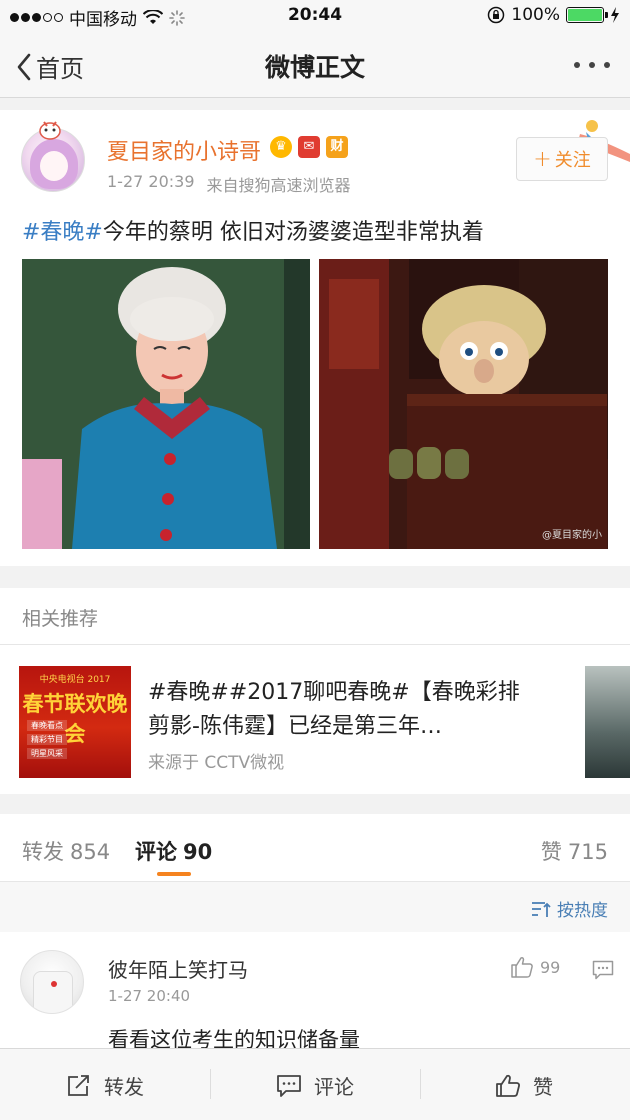 This screenshot has height=1120, width=630. Describe the element at coordinates (535, 15) in the screenshot. I see `battery-percent: 100%` at that location.